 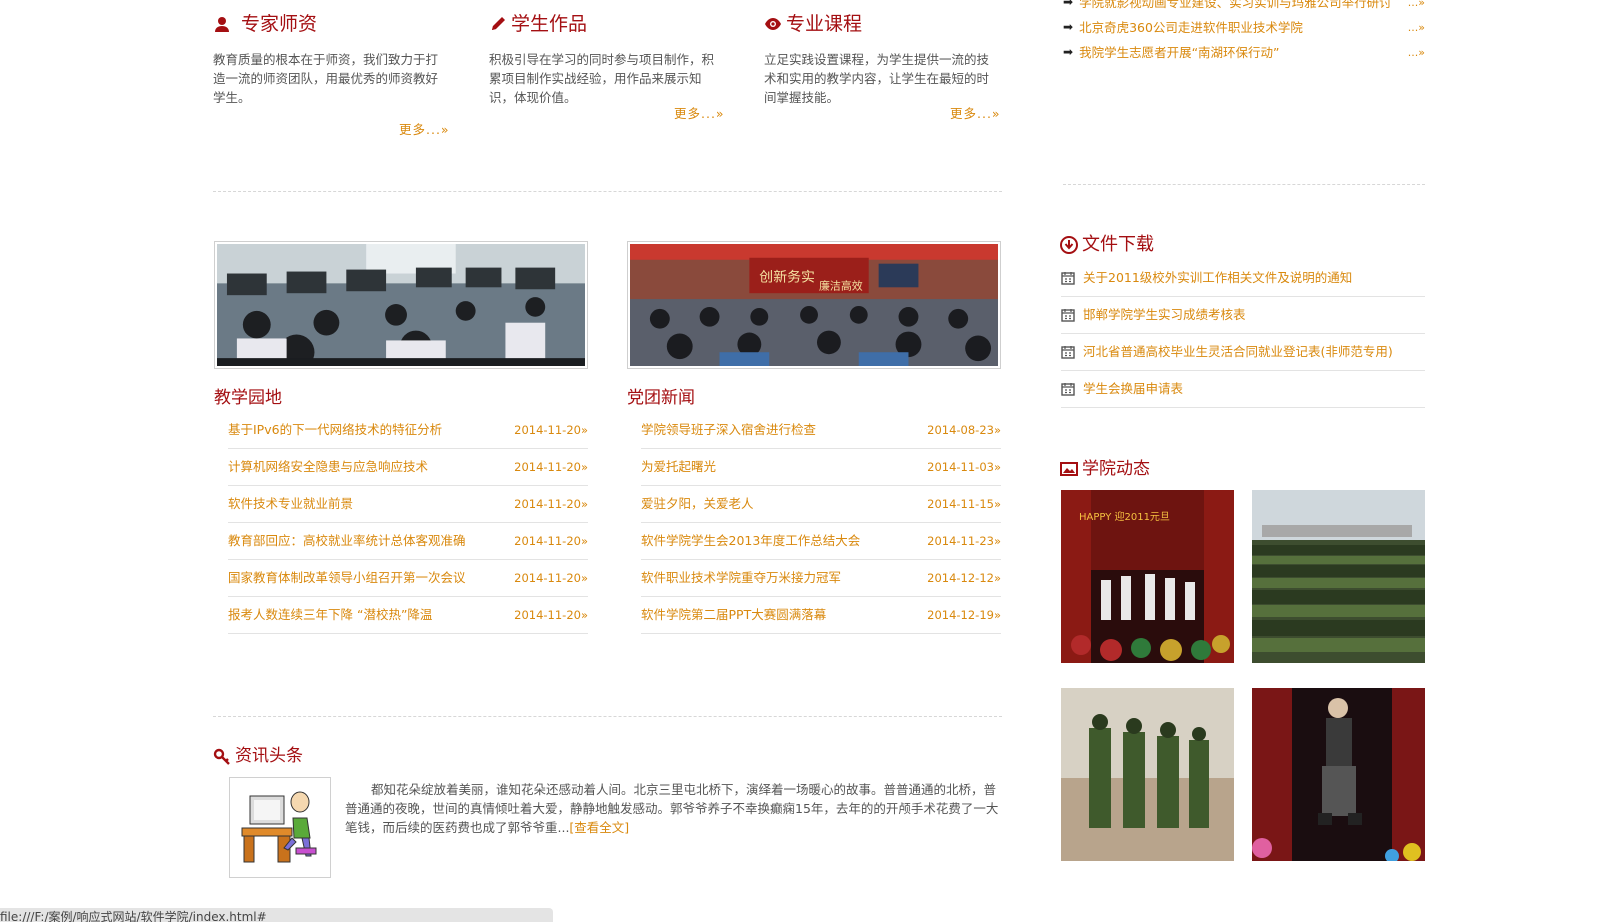 I want to click on feature-title: 专家师资, so click(x=333, y=24).